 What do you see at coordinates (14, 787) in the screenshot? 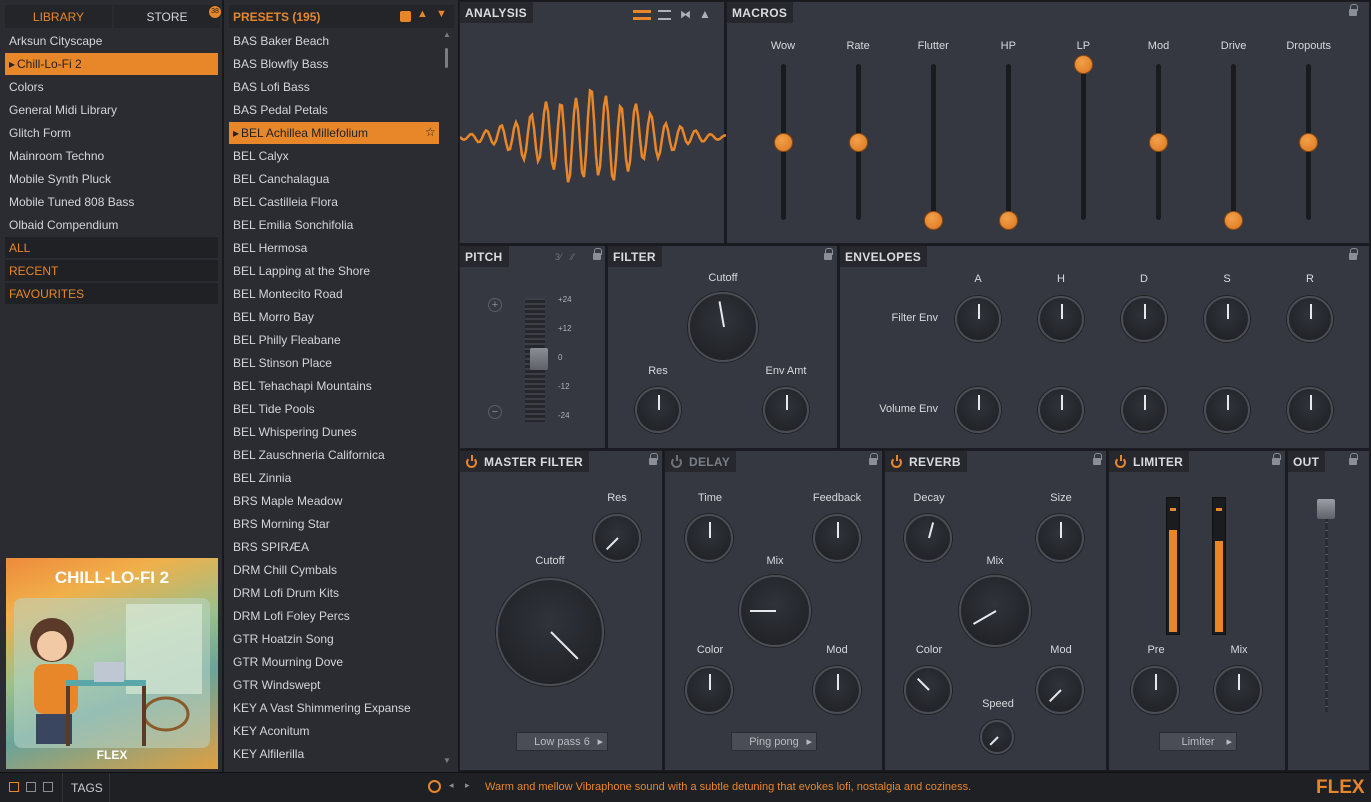
I see `layout-single-icon` at bounding box center [14, 787].